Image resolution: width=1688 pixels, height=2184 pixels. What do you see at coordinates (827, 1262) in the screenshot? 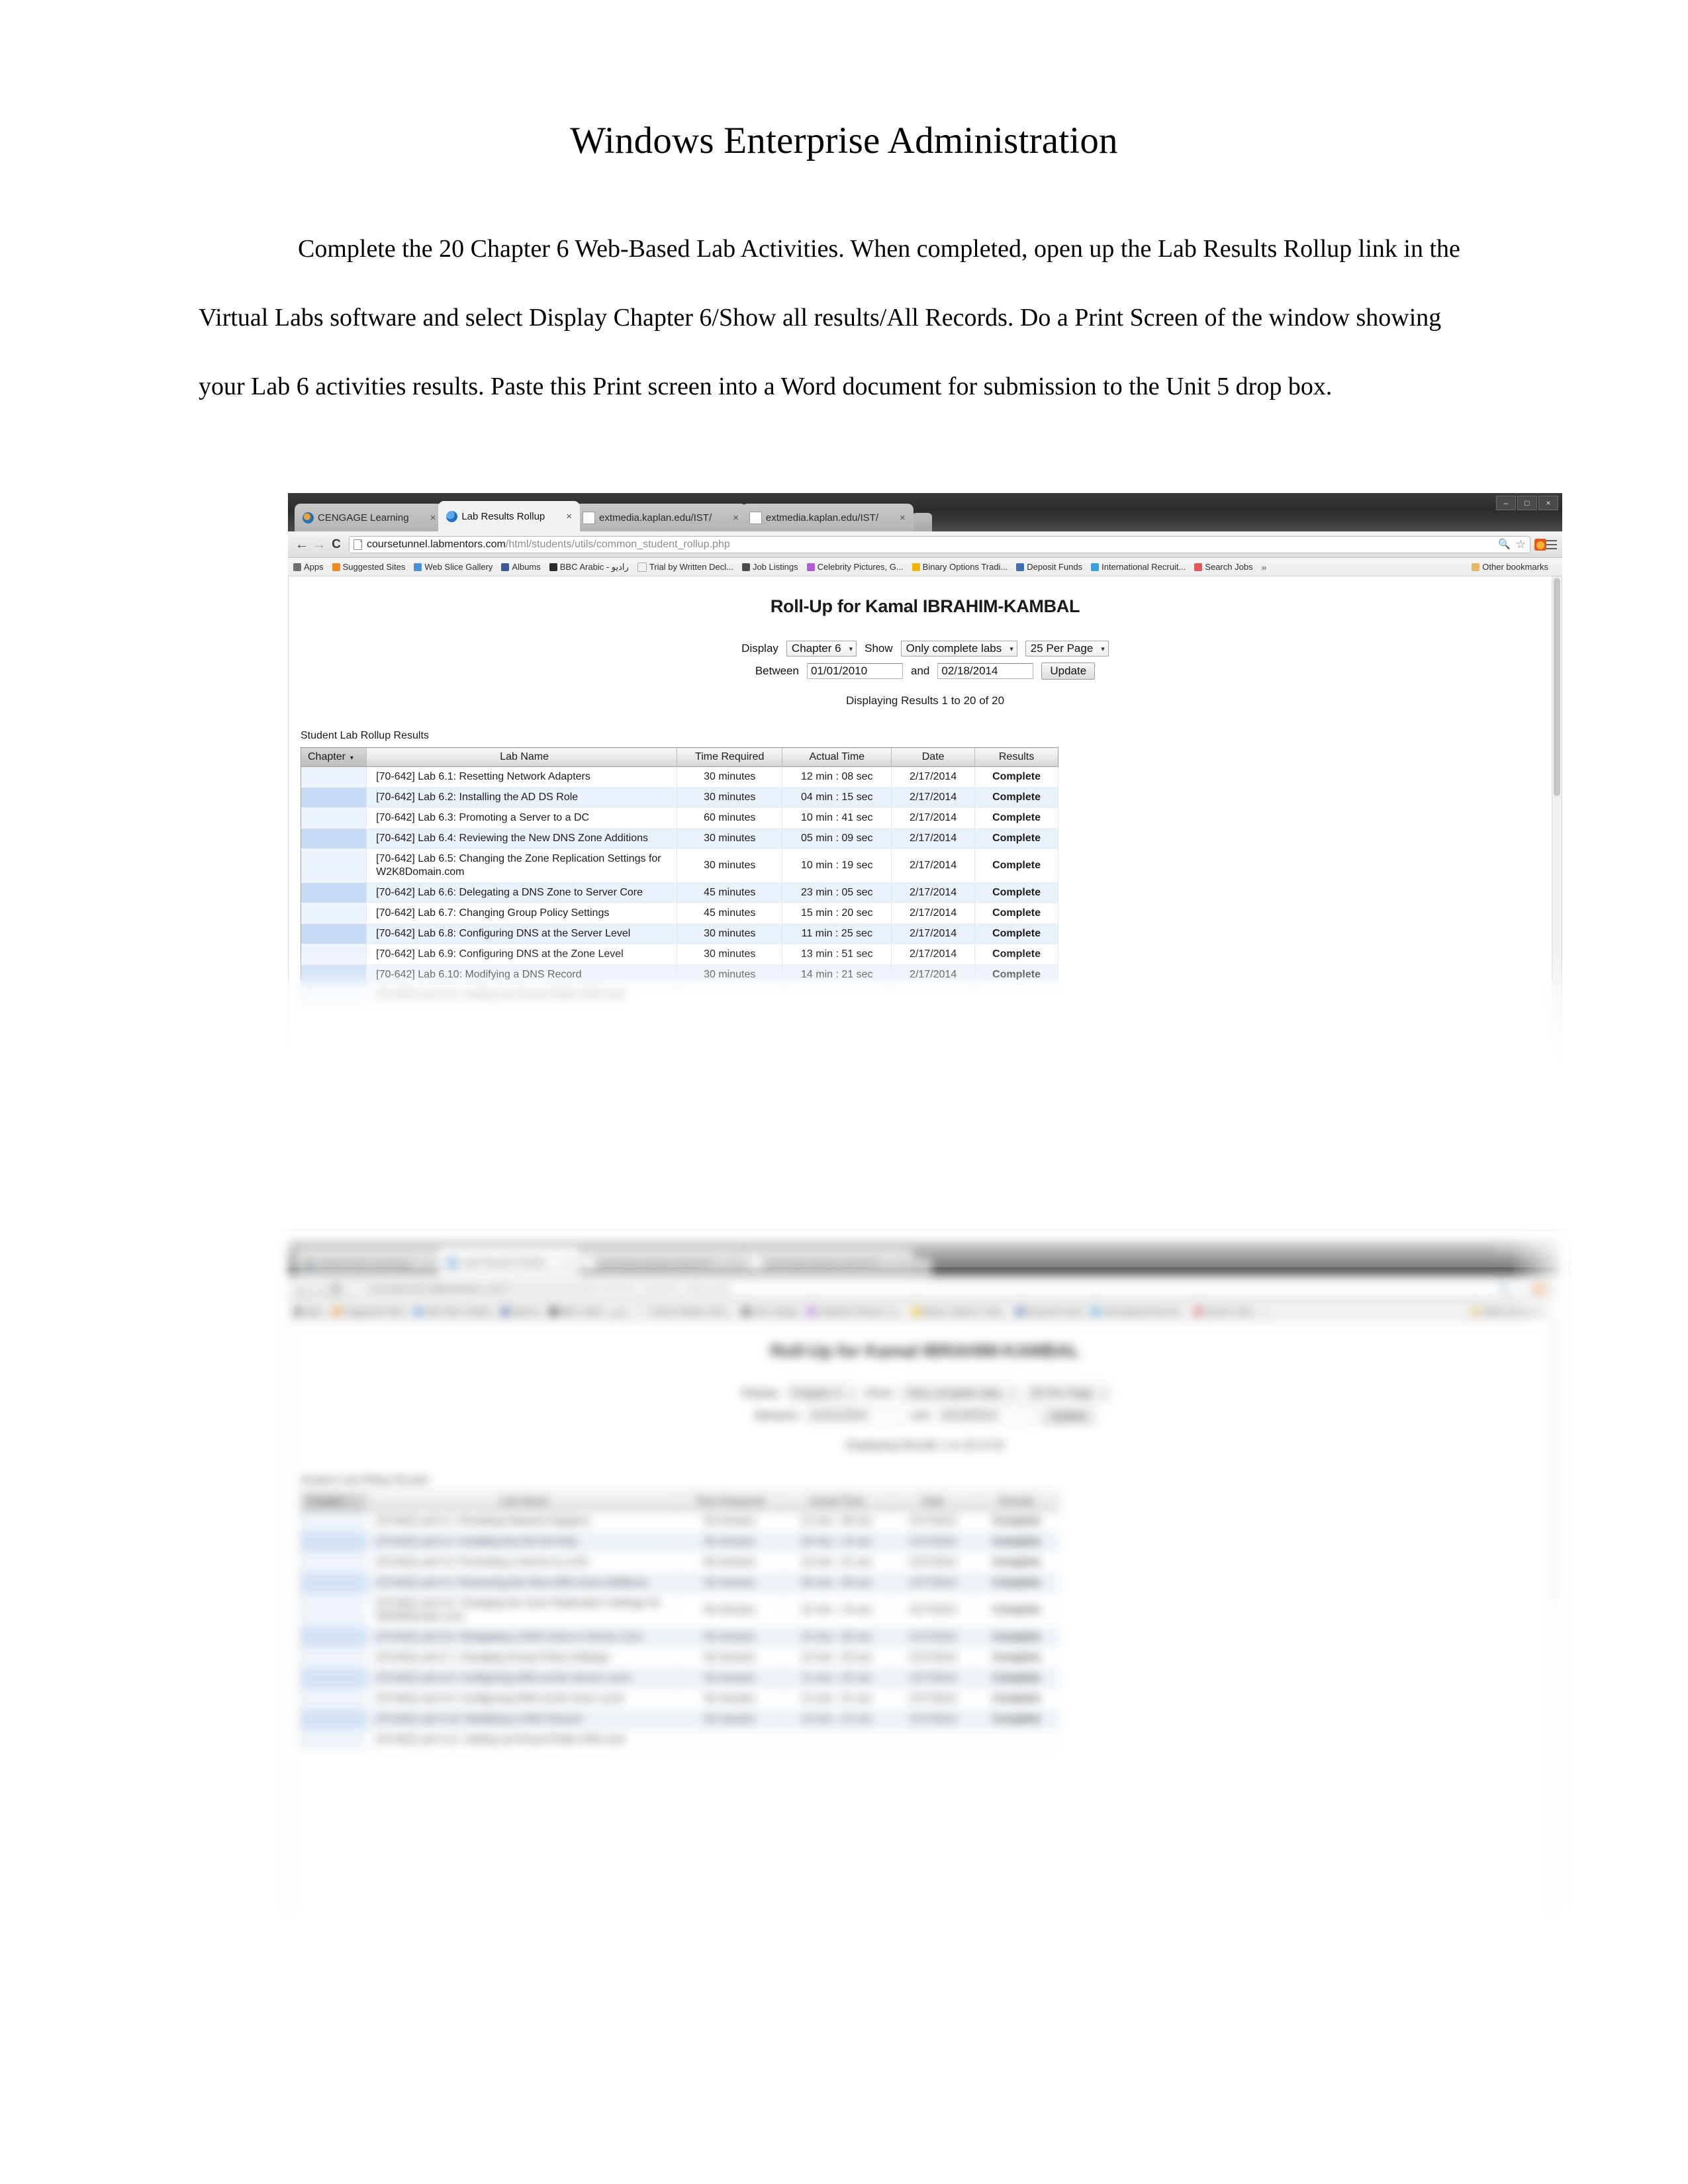
I see `browser-tab-extmedia-2: extmedia.kaplan.edu/IST/ ×` at bounding box center [827, 1262].